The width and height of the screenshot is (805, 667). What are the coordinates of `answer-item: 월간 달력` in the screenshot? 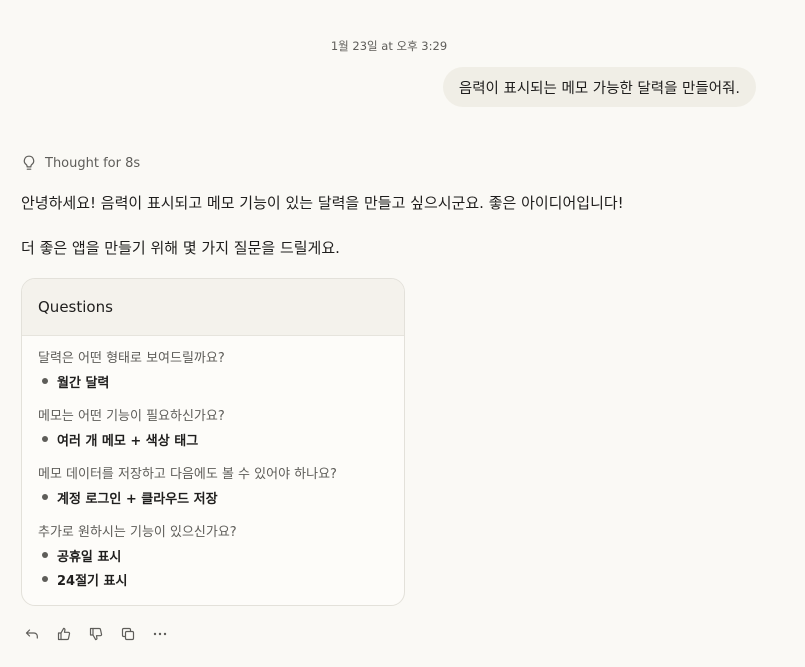 It's located at (131, 381).